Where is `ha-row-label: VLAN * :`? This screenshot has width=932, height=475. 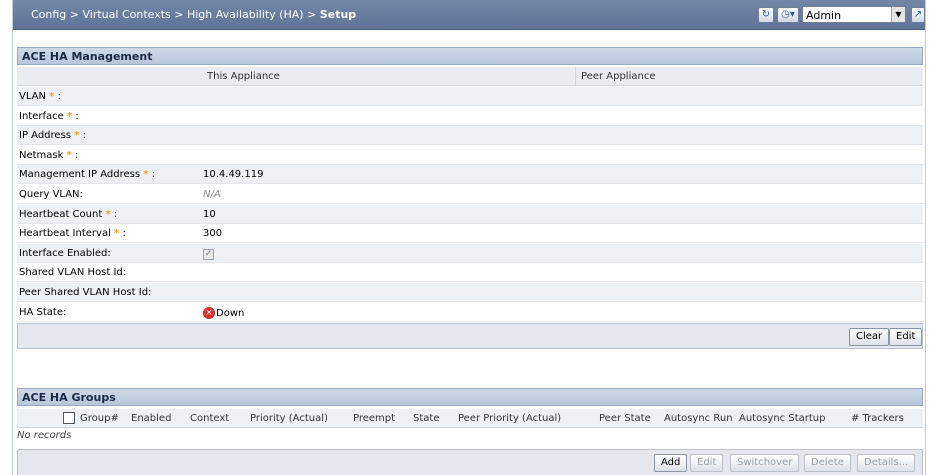 ha-row-label: VLAN * : is located at coordinates (40, 96).